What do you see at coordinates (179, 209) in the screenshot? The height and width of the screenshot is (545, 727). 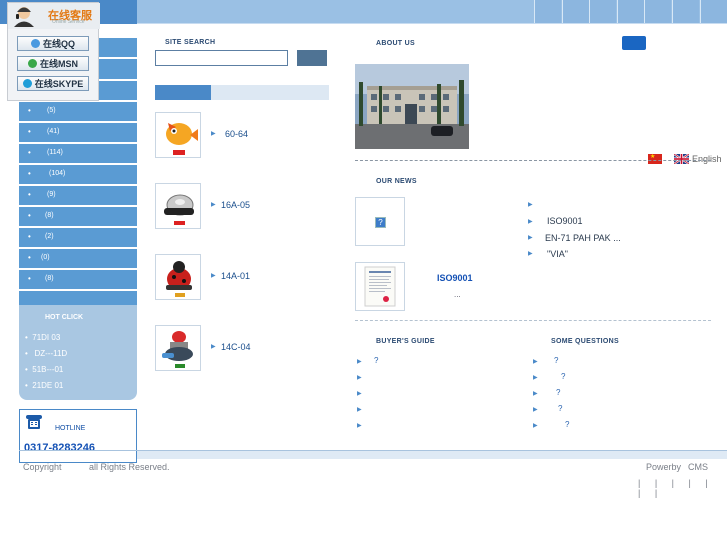 I see `bell-image` at bounding box center [179, 209].